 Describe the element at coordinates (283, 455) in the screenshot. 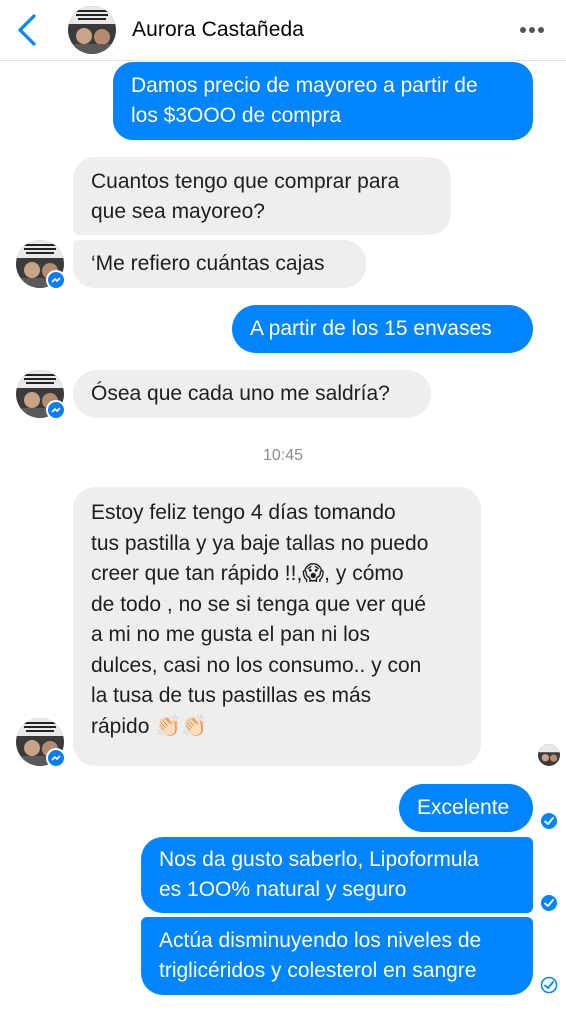

I see `message-timestamp: 10:45` at that location.